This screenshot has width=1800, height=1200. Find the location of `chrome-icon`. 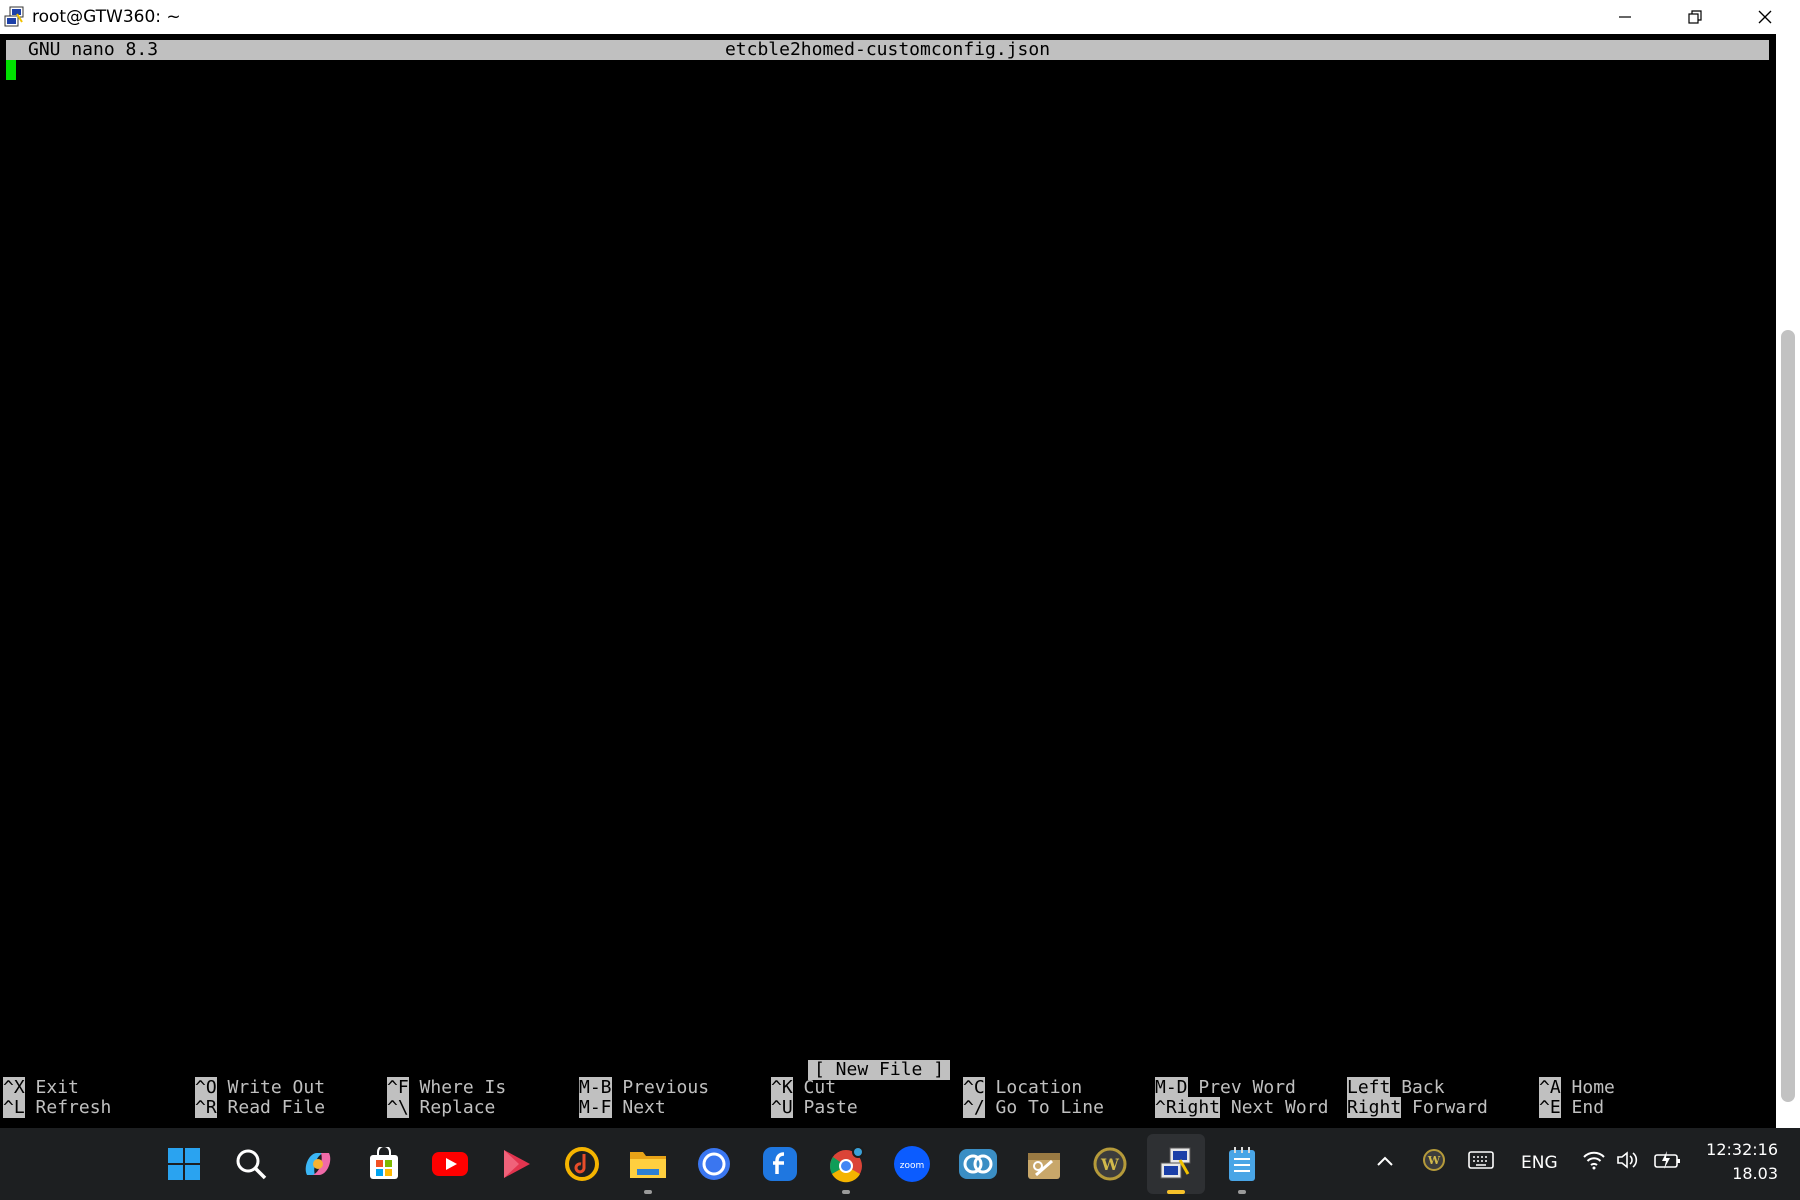

chrome-icon is located at coordinates (847, 1164).